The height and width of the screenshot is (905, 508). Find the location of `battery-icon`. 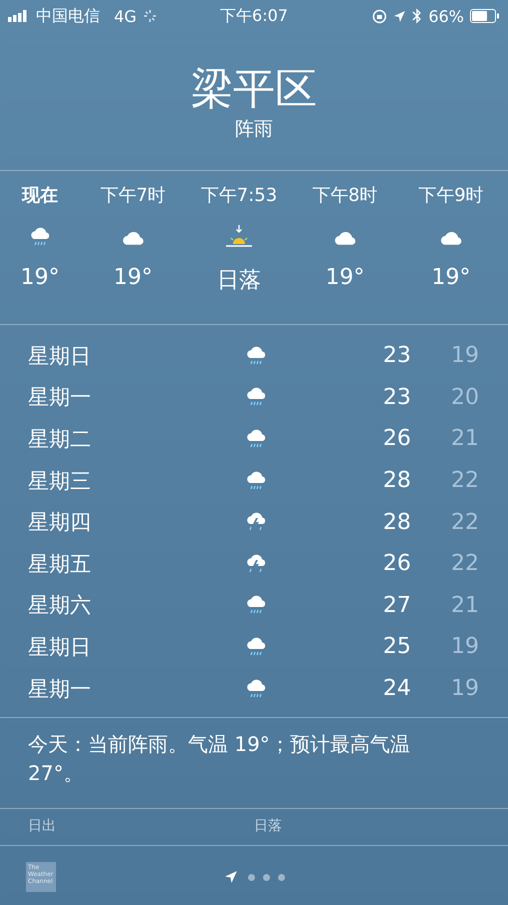

battery-icon is located at coordinates (485, 16).